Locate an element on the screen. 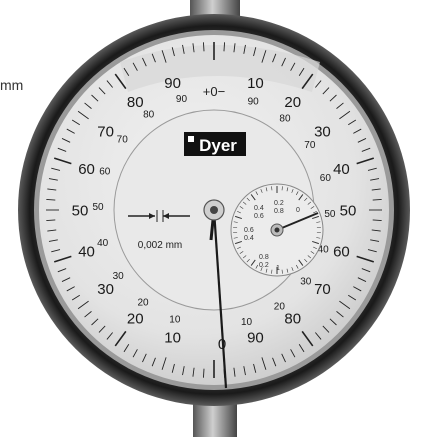 The image size is (423, 442). inner-scale-number: 40 is located at coordinates (103, 243).